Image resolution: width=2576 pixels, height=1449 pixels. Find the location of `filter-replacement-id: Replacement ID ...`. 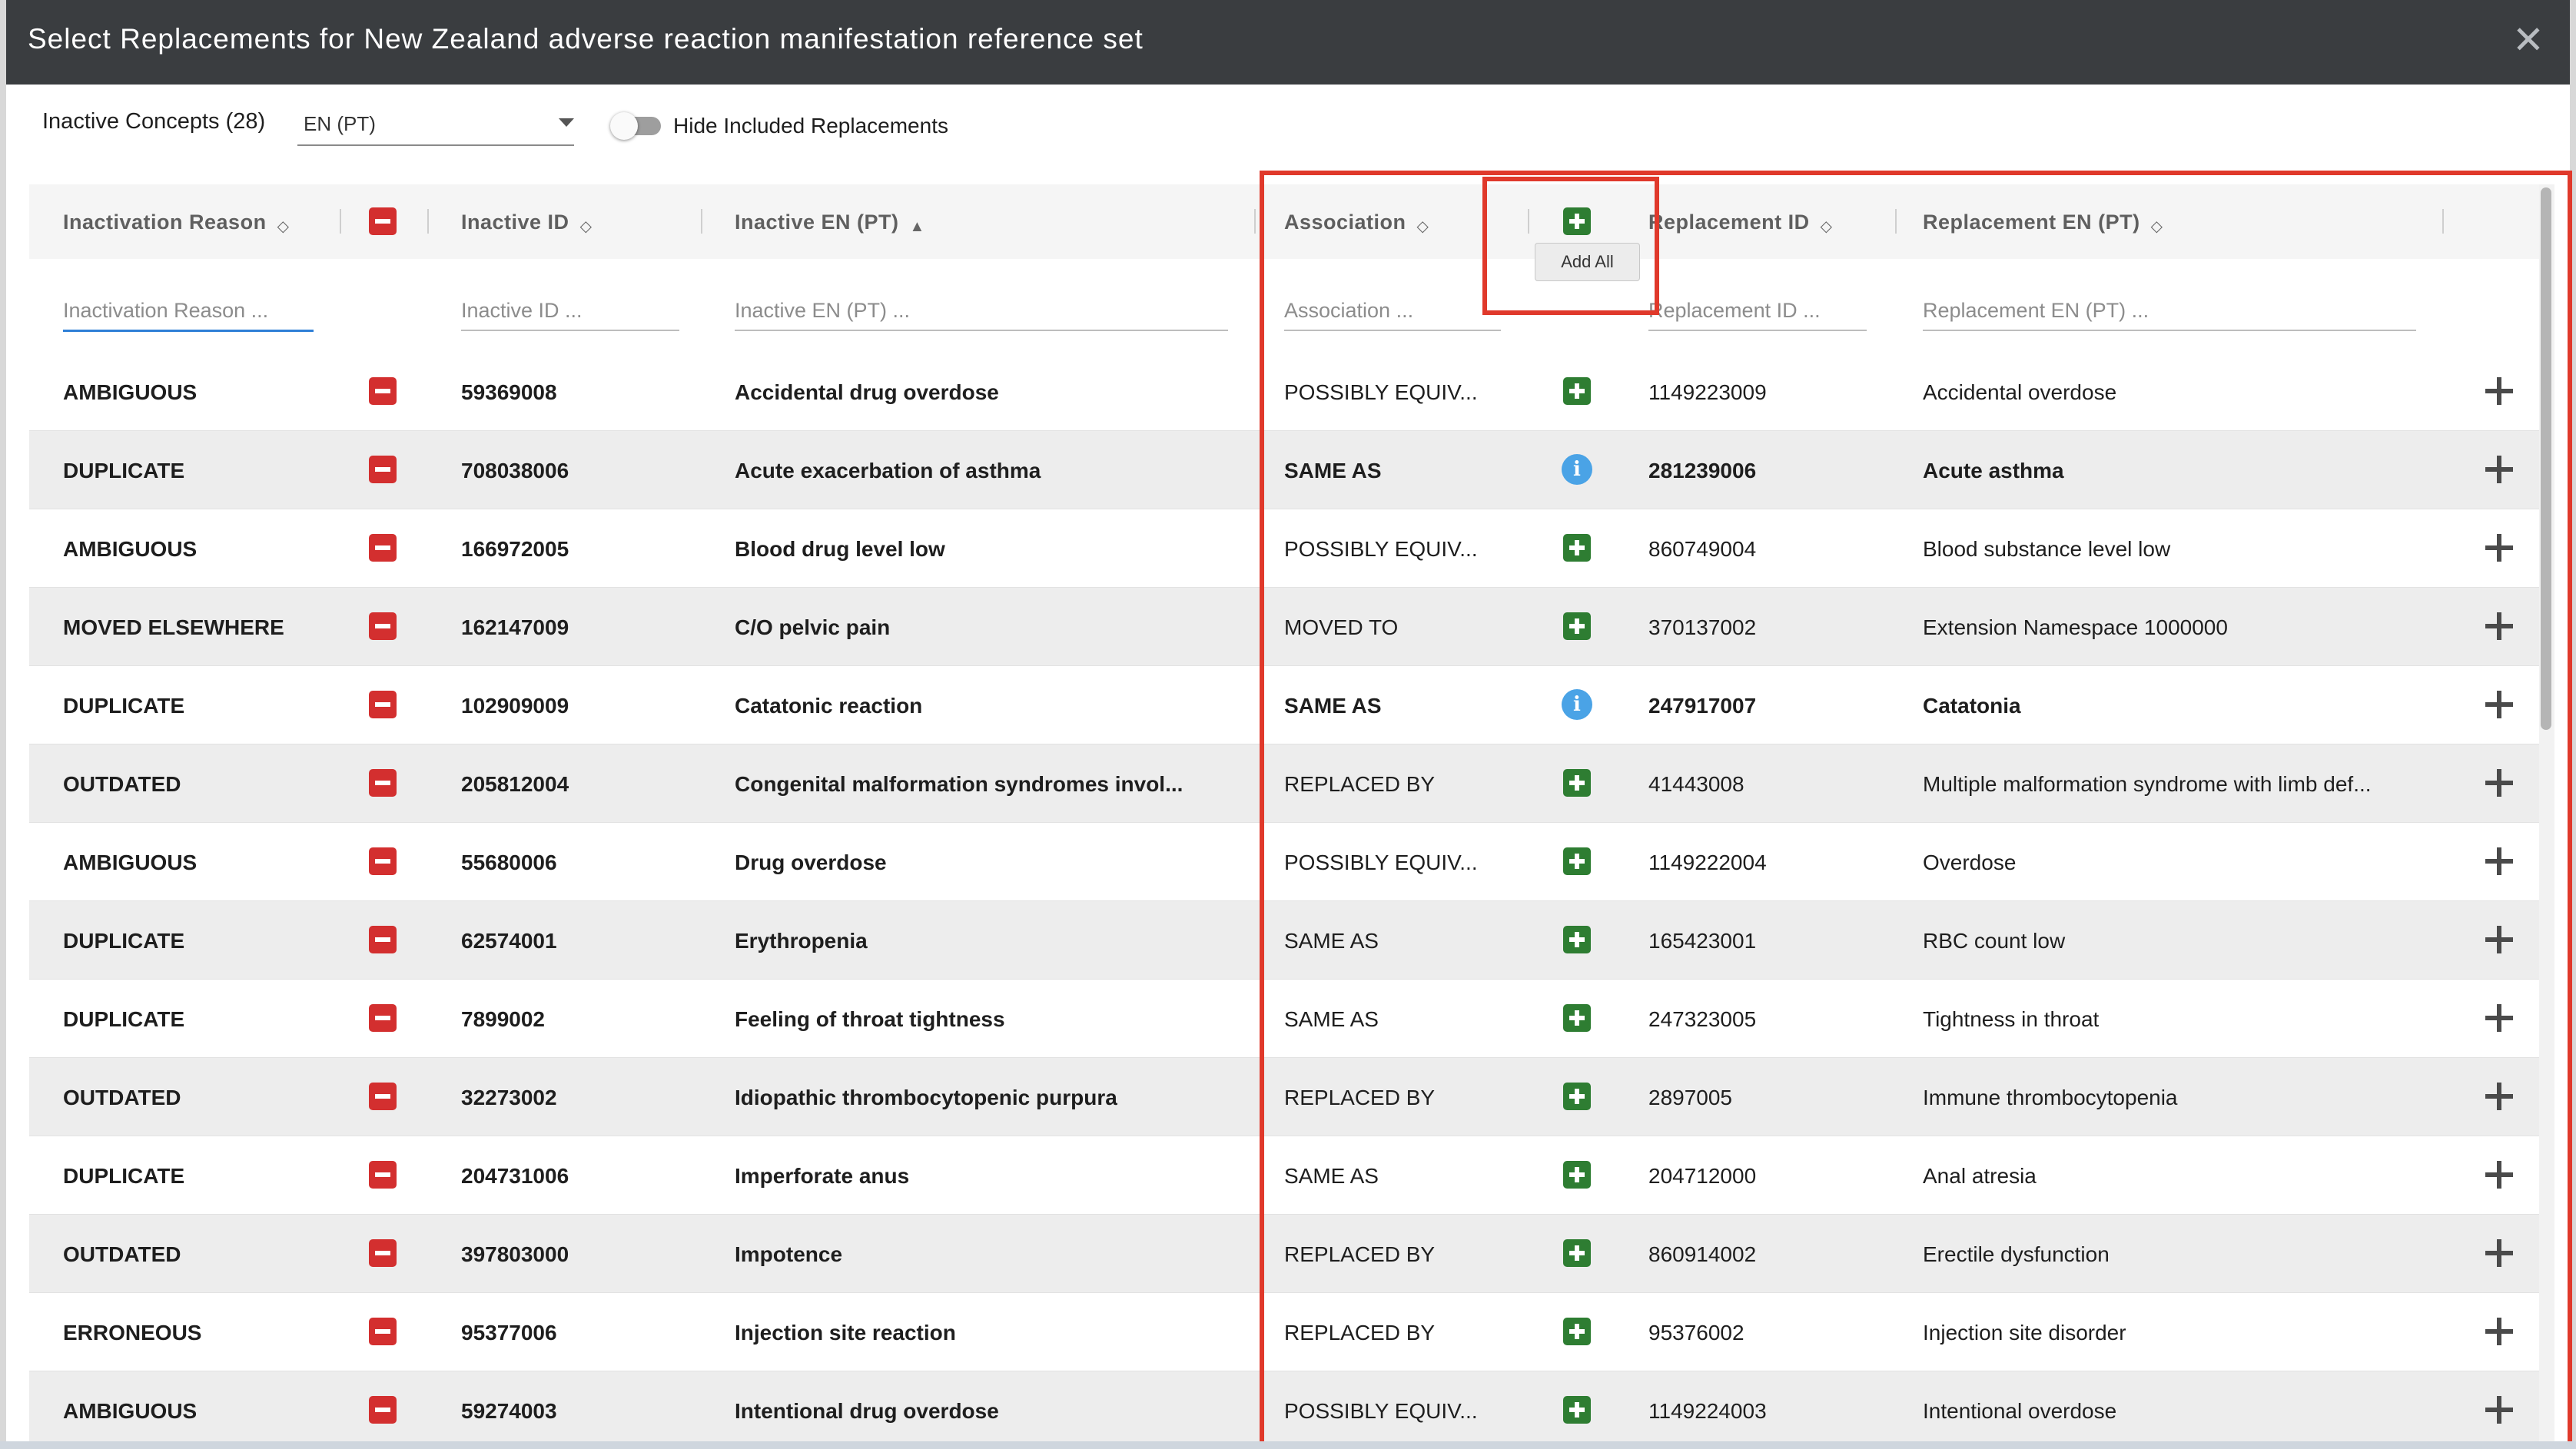

filter-replacement-id: Replacement ID ... is located at coordinates (1757, 315).